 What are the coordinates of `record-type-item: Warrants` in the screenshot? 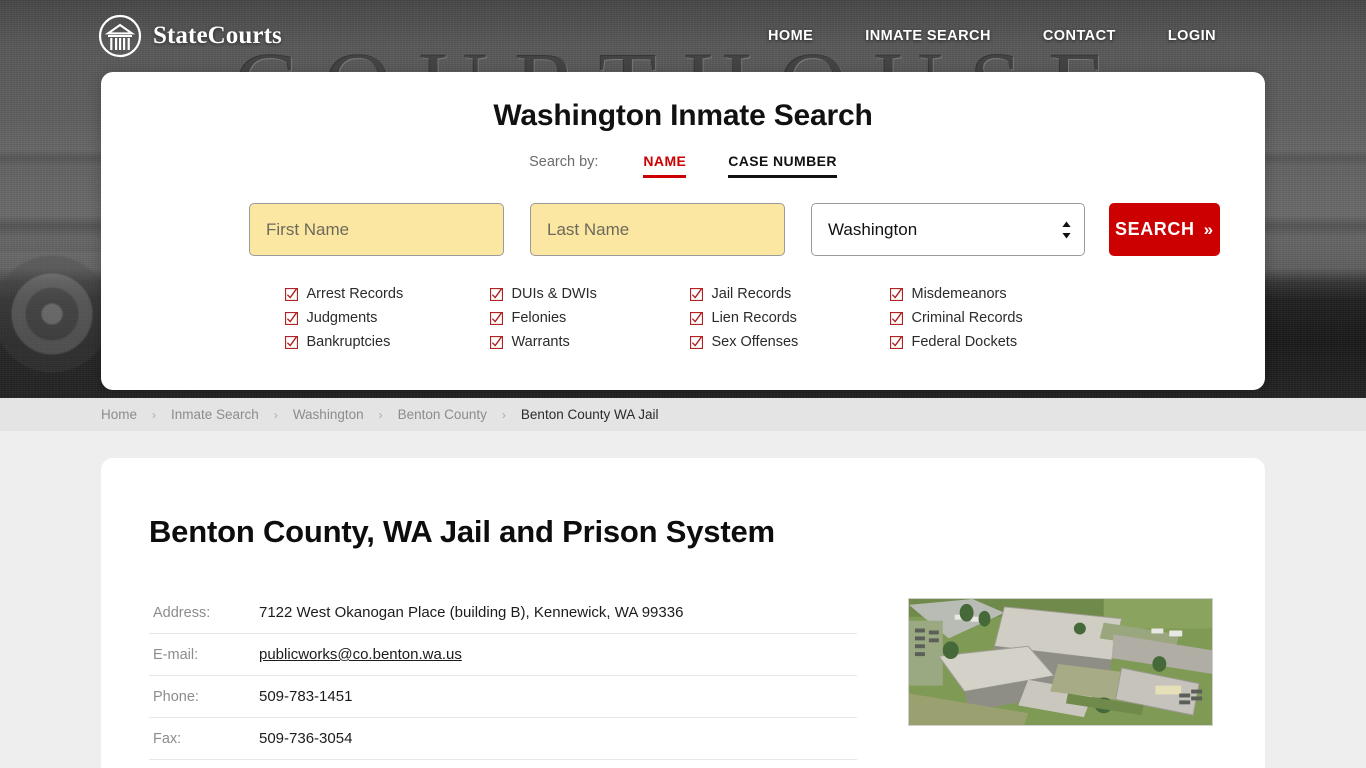 It's located at (589, 342).